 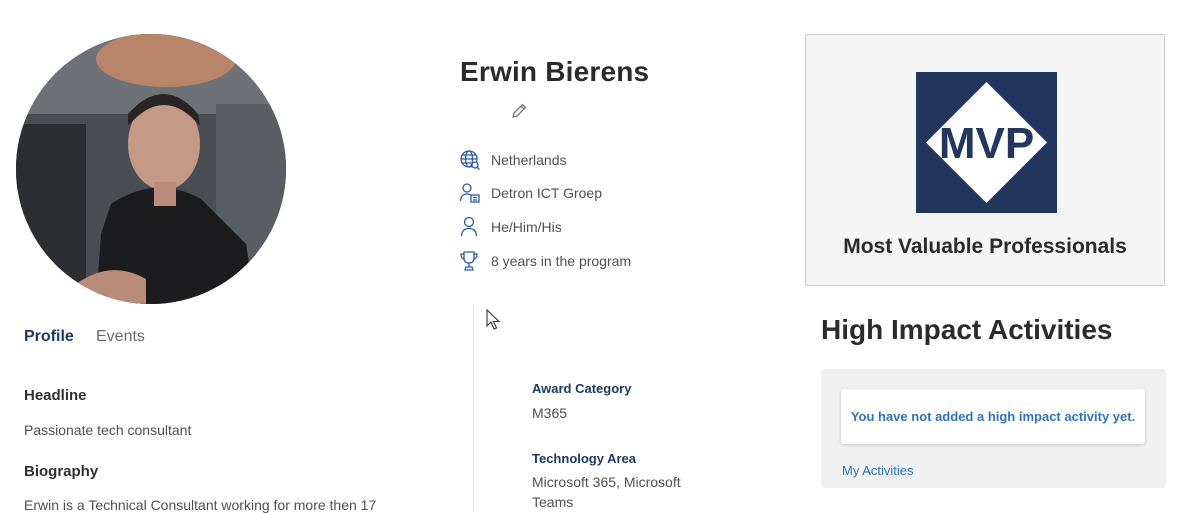 I want to click on technology-area-label: Technology Area, so click(x=584, y=458).